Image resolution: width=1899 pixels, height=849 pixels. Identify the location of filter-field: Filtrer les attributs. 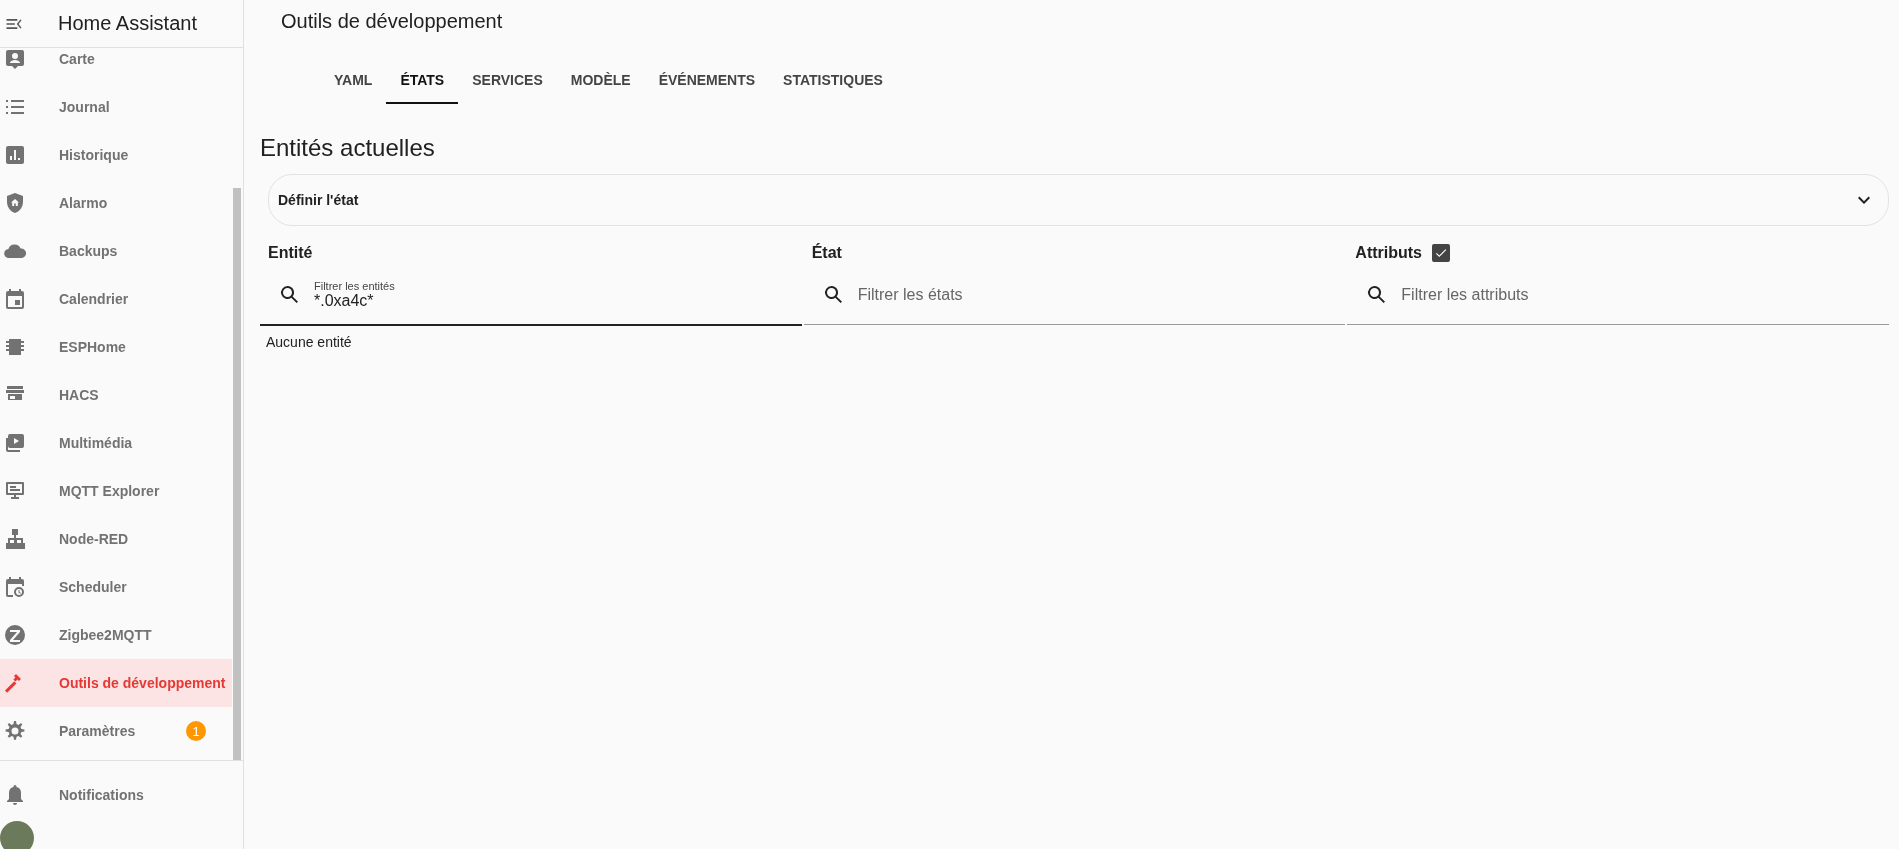
(1618, 295).